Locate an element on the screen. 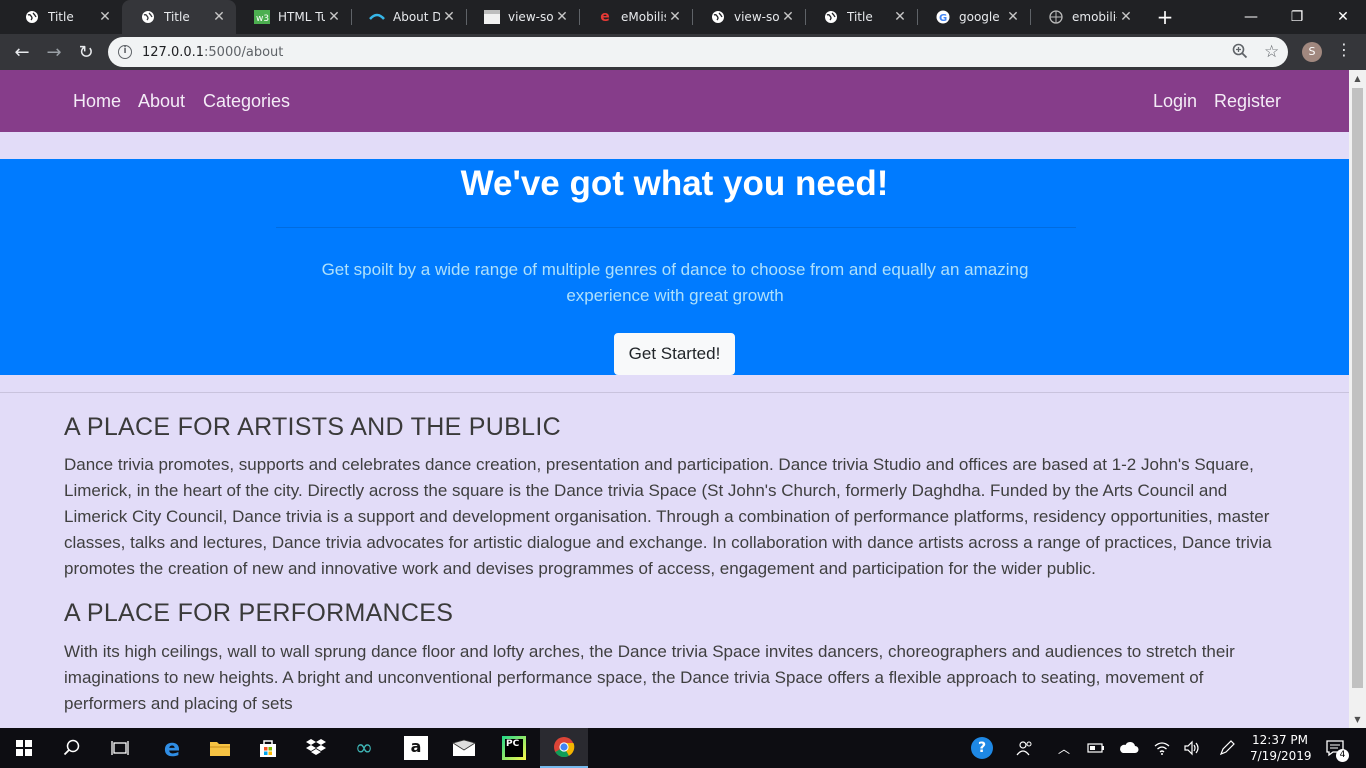 The width and height of the screenshot is (1366, 768). tab-title: emobili-s is located at coordinates (1094, 17).